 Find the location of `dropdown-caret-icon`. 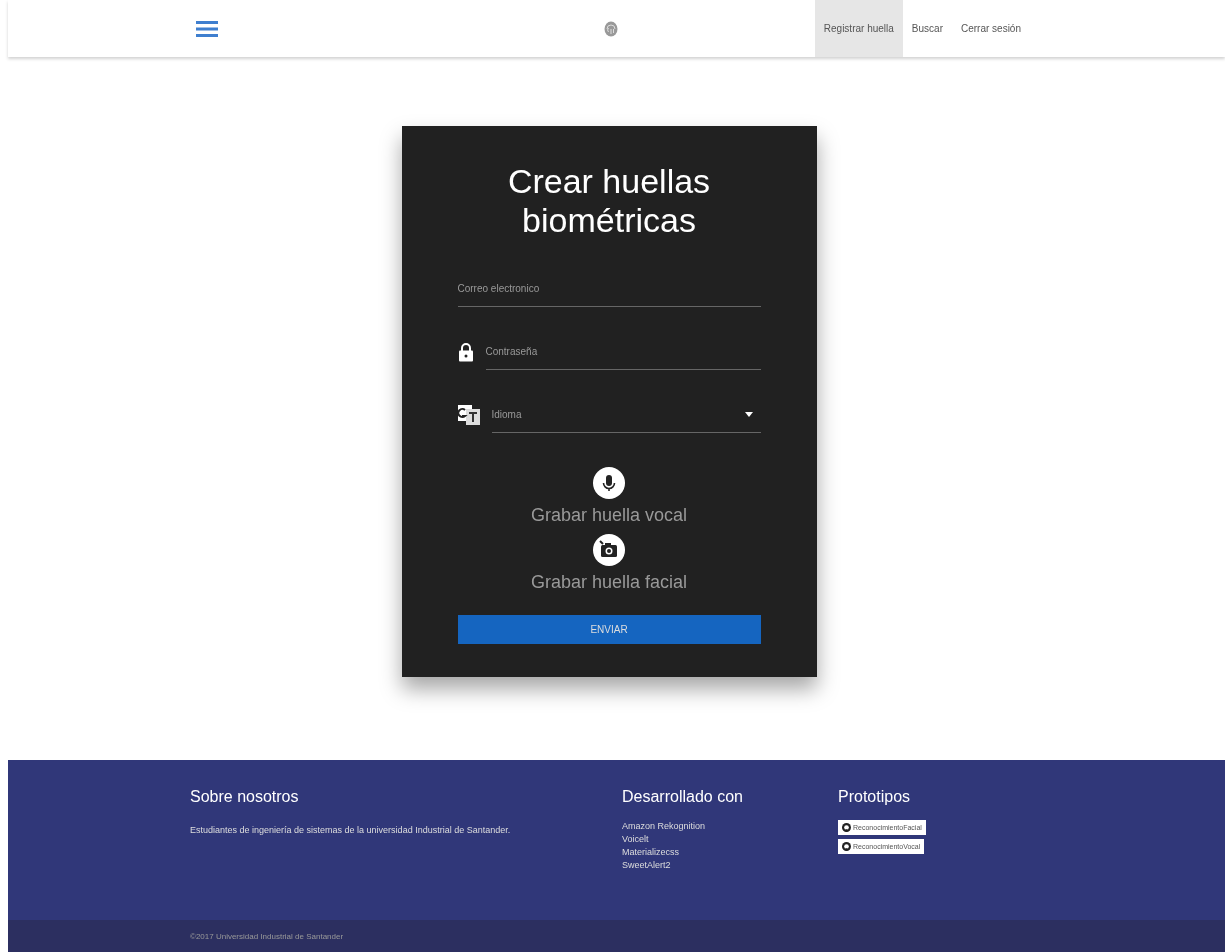

dropdown-caret-icon is located at coordinates (748, 414).